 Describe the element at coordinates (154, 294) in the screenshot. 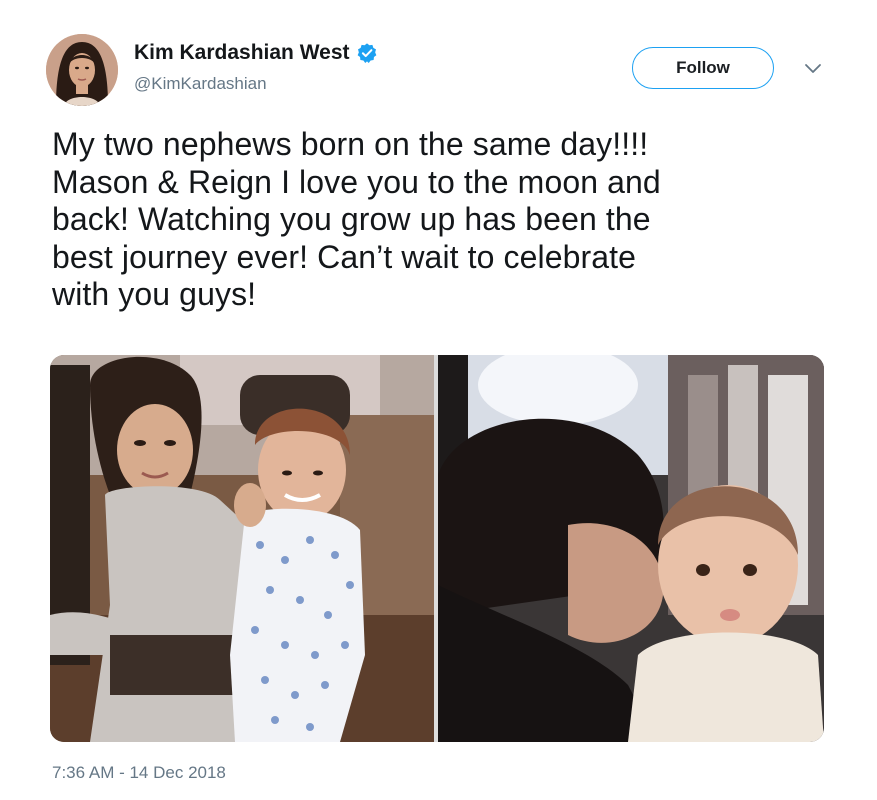

I see `tweet-text-line: with you guys!` at that location.